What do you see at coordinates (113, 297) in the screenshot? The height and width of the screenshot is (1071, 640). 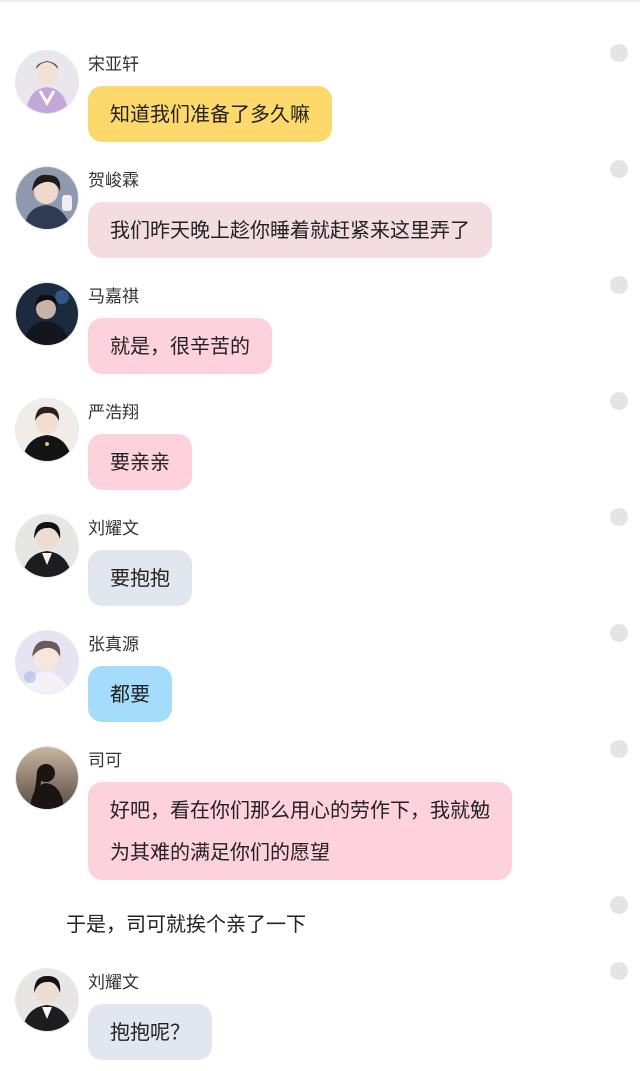 I see `sender-name: 马嘉祺` at bounding box center [113, 297].